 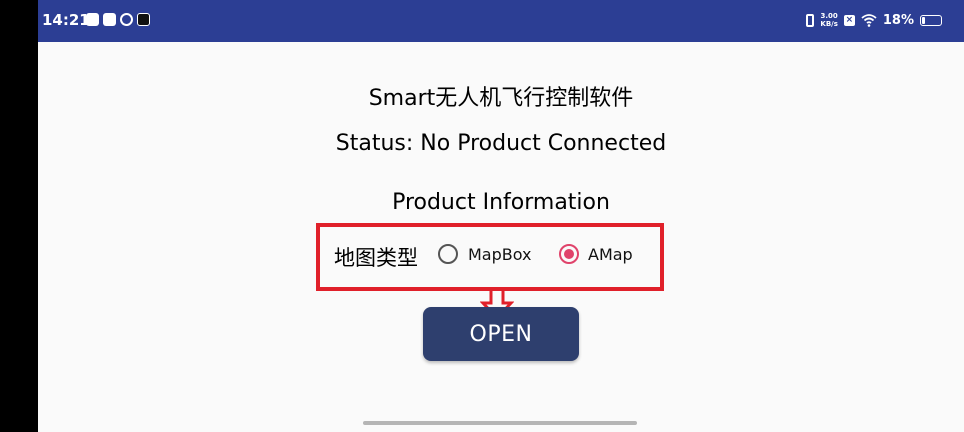 What do you see at coordinates (829, 24) in the screenshot?
I see `network-speed-unit: KB/s` at bounding box center [829, 24].